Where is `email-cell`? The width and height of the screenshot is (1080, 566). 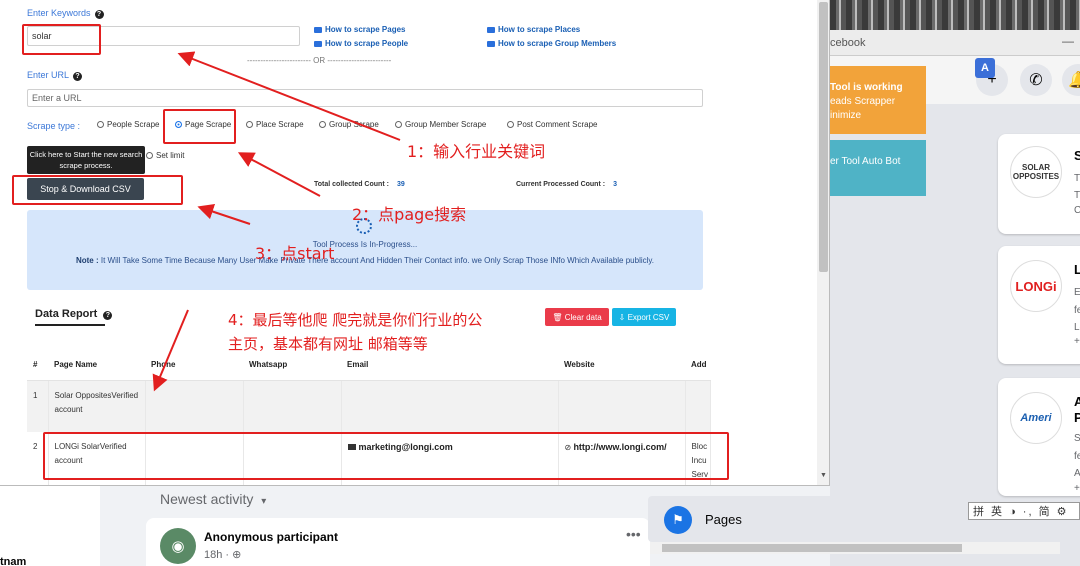 email-cell is located at coordinates (450, 406).